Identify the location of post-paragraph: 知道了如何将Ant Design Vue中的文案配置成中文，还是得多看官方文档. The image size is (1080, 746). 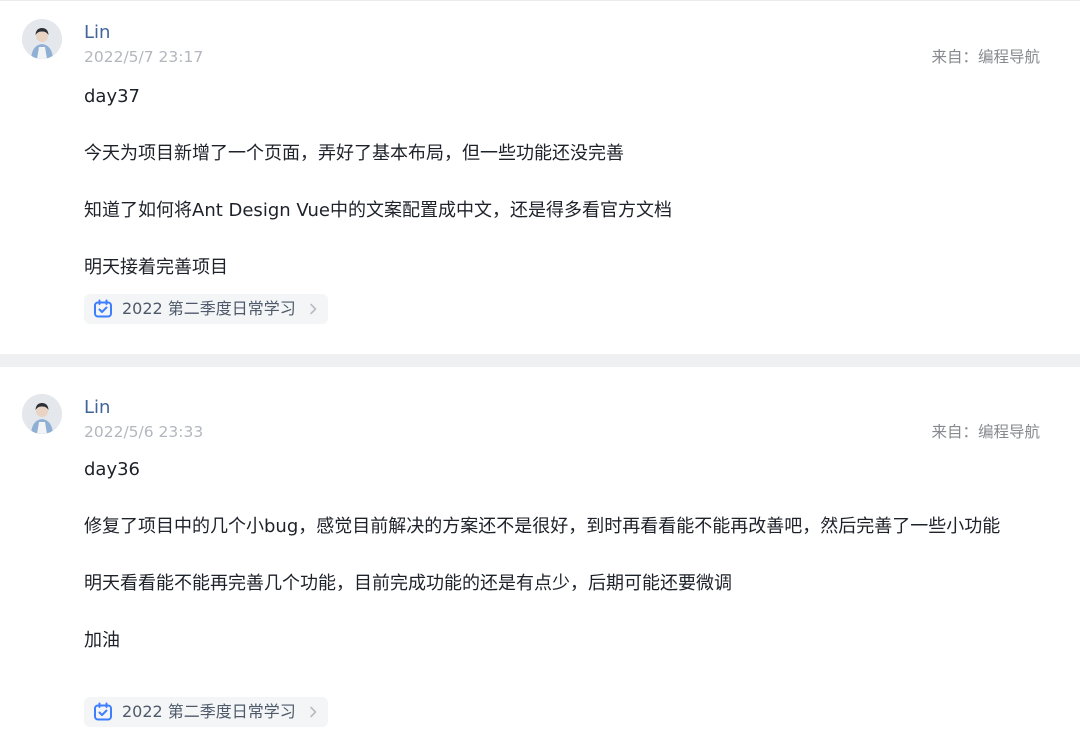
(378, 210).